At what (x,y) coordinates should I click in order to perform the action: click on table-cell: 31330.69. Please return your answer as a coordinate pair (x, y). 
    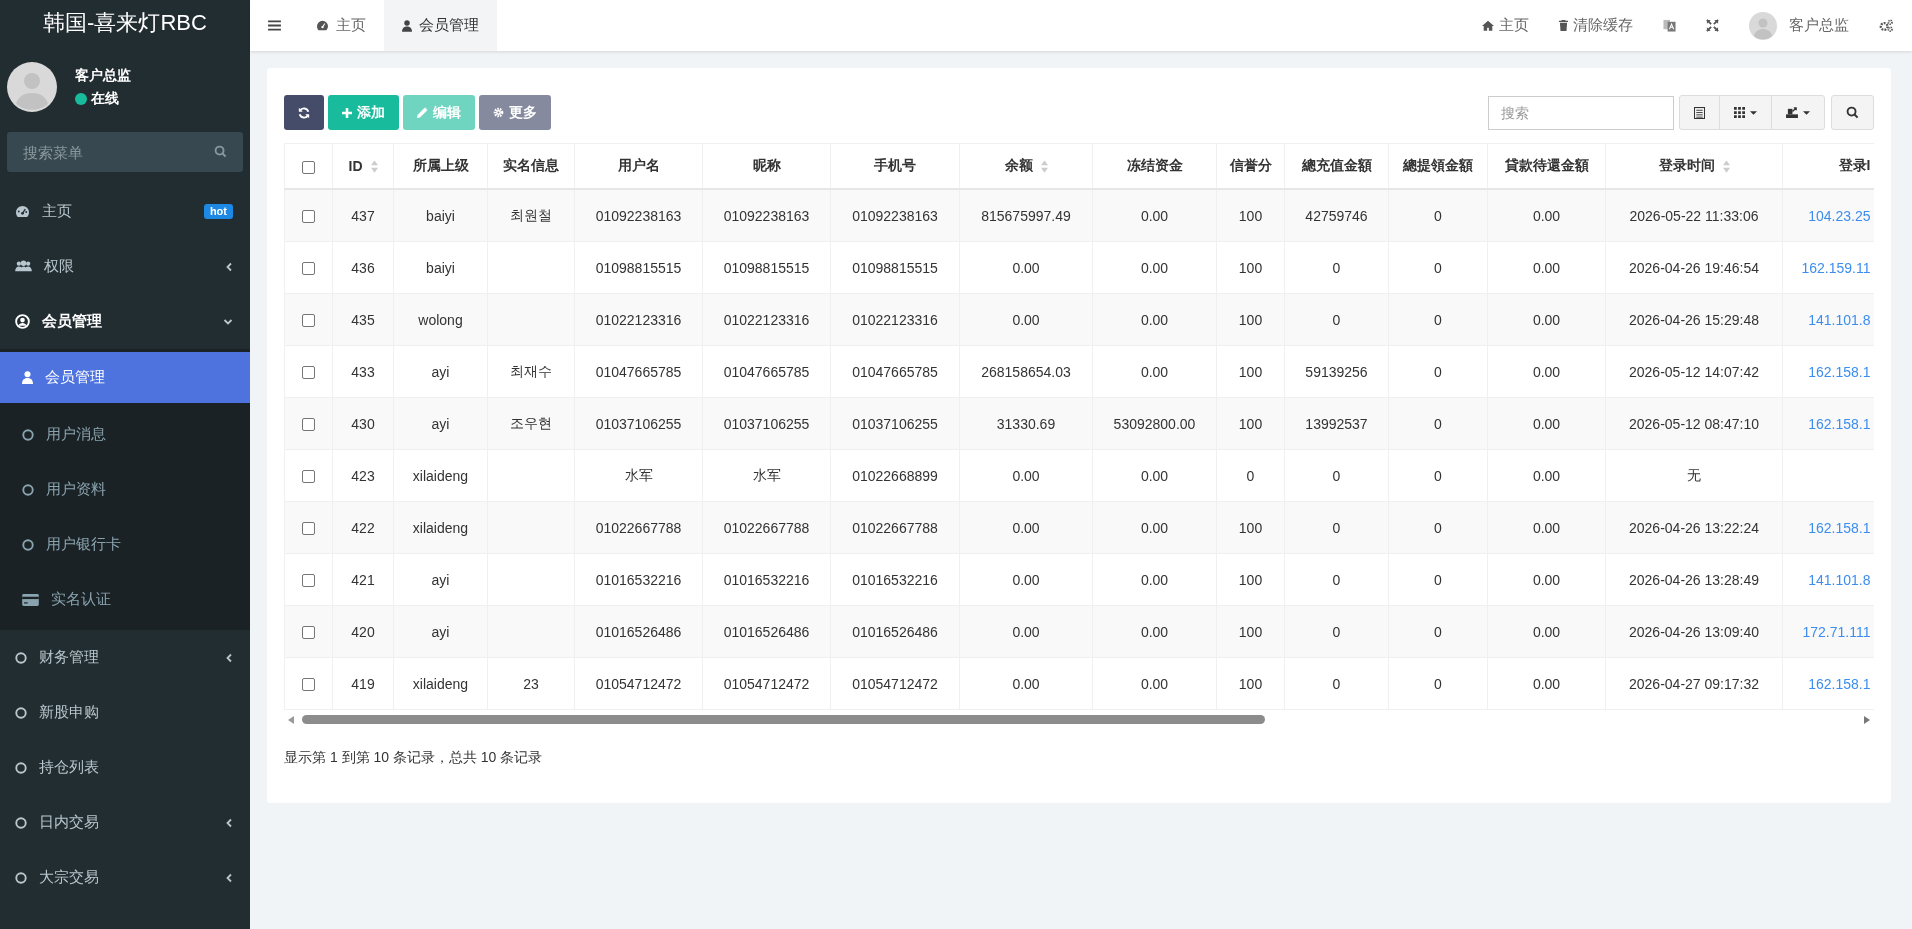
    Looking at the image, I should click on (1026, 423).